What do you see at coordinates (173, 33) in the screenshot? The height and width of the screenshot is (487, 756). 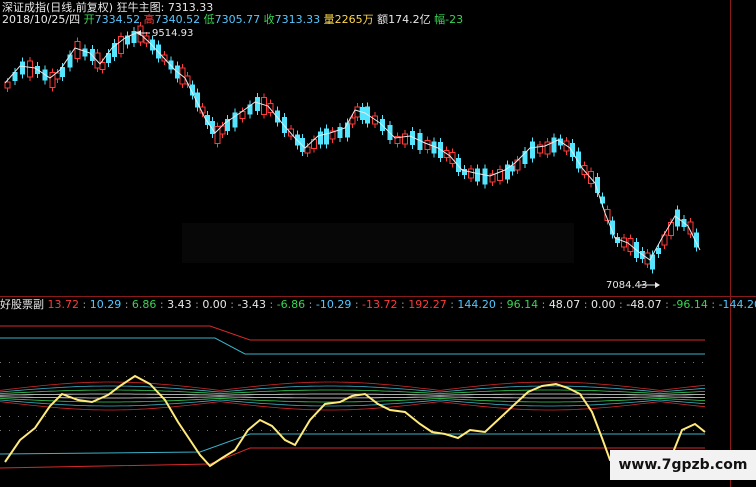 I see `high-annotation: 9514.93` at bounding box center [173, 33].